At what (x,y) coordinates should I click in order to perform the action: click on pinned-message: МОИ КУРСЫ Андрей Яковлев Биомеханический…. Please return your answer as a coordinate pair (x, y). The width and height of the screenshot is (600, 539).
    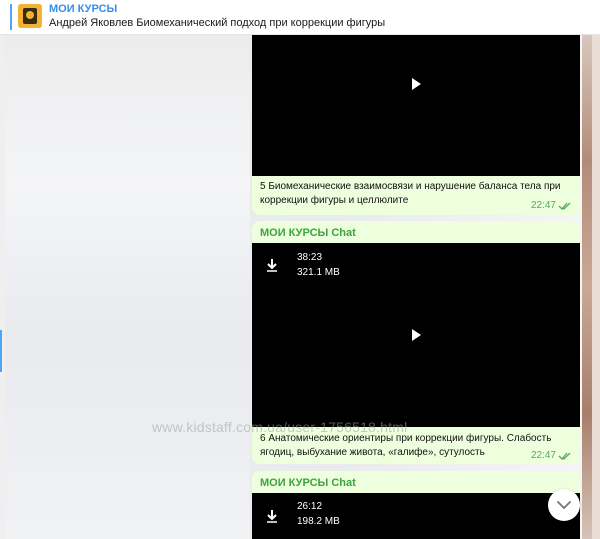
    Looking at the image, I should click on (300, 17).